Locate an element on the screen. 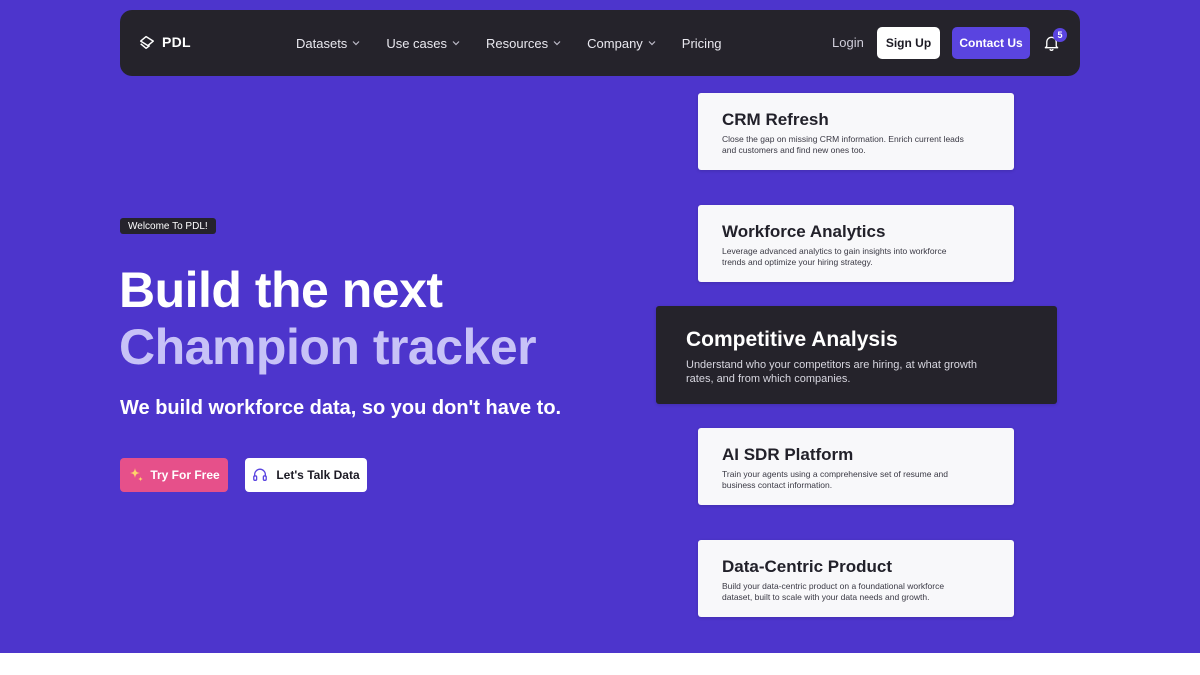 The image size is (1200, 675). lets-talk-data-button: Let's Talk Data is located at coordinates (306, 475).